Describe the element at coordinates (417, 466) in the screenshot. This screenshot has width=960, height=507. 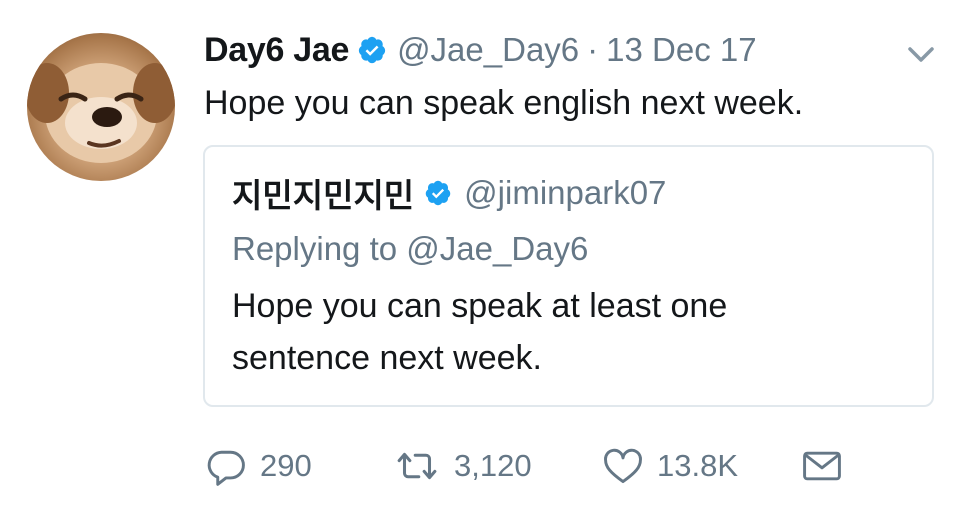
I see `retweet-icon` at that location.